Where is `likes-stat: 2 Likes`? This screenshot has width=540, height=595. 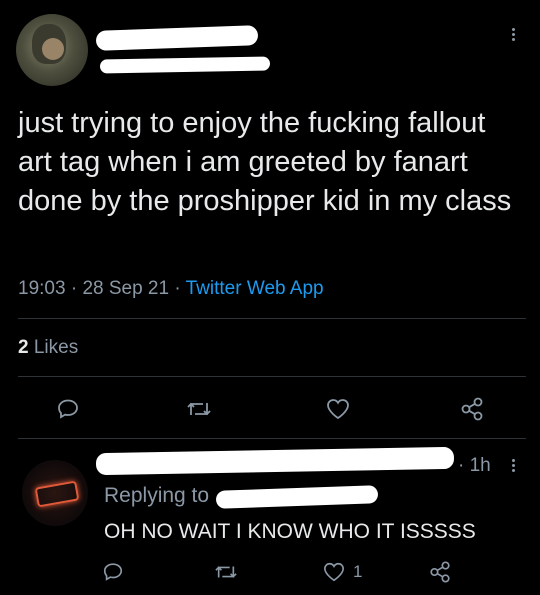
likes-stat: 2 Likes is located at coordinates (48, 348).